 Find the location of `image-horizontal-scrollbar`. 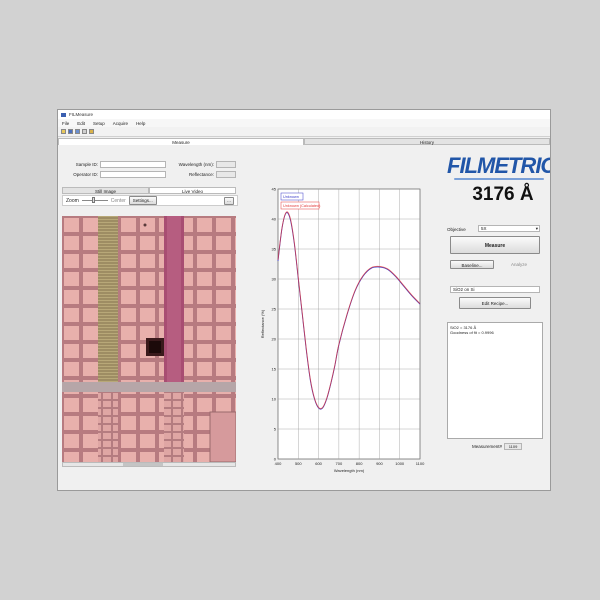

image-horizontal-scrollbar is located at coordinates (149, 464).